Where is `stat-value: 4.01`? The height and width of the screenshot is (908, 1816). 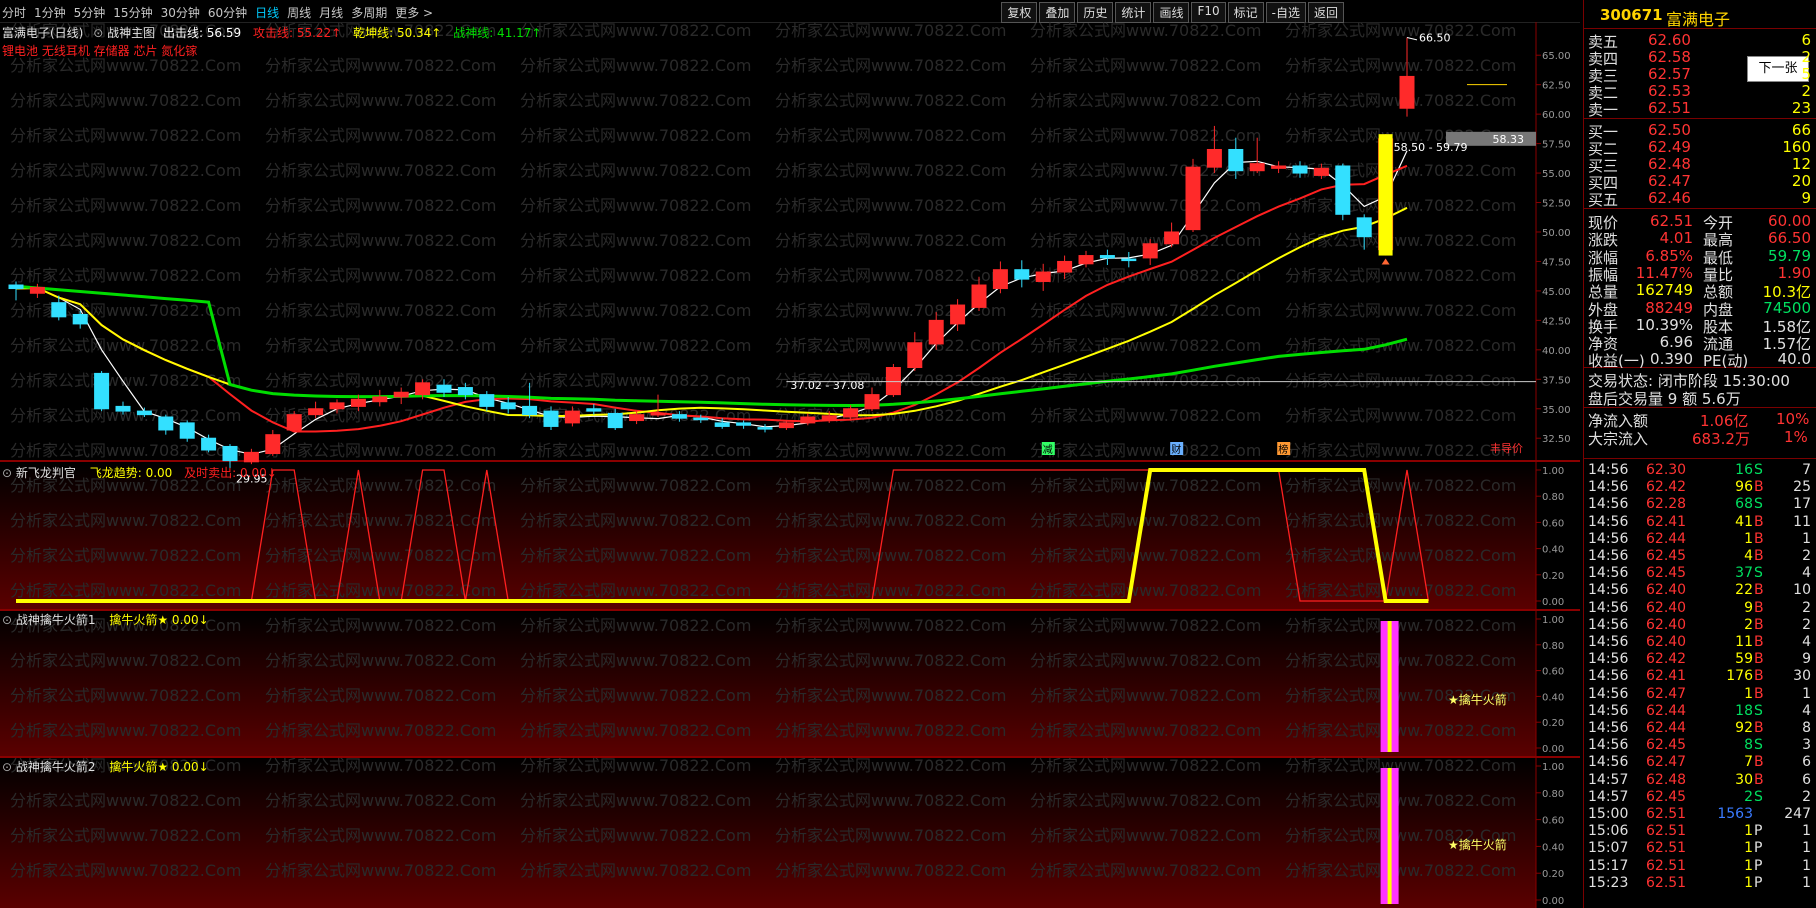 stat-value: 4.01 is located at coordinates (1676, 238).